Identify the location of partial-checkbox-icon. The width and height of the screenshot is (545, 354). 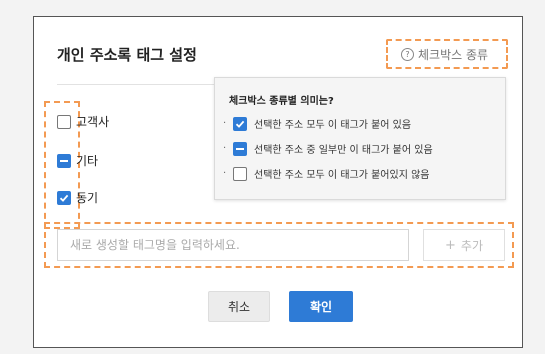
(240, 148).